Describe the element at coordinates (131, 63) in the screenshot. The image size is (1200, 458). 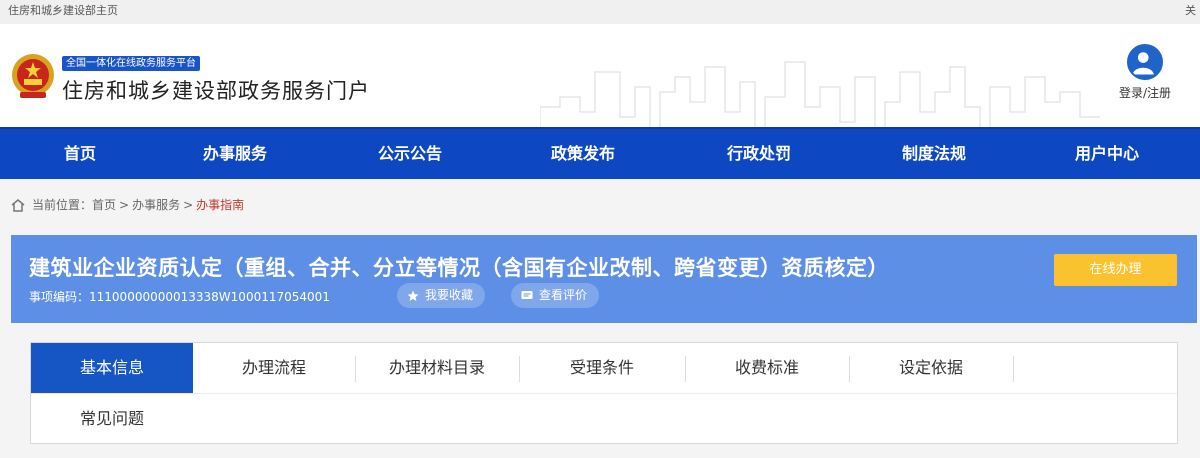
I see `platform-tag: 全国一体化在线政务服务平台` at that location.